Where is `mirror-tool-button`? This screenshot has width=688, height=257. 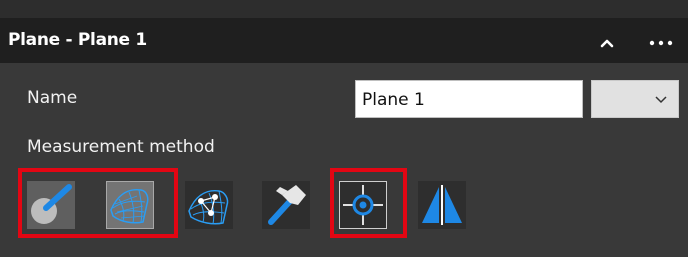 mirror-tool-button is located at coordinates (442, 205).